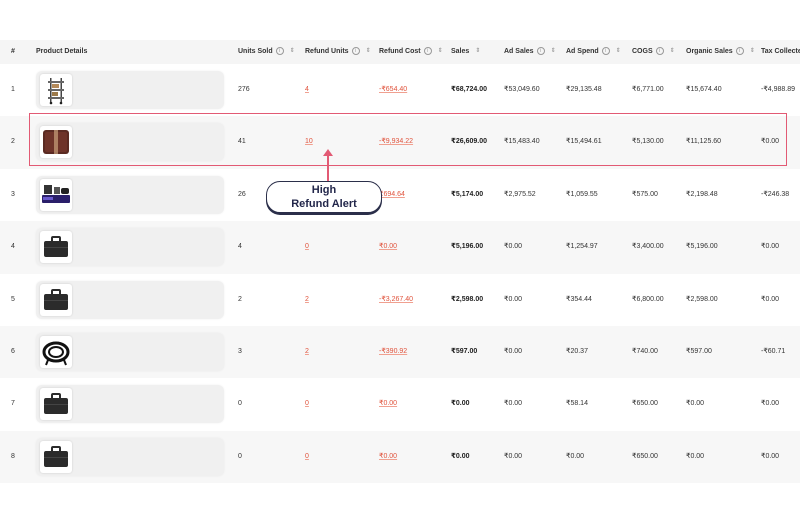  Describe the element at coordinates (240, 351) in the screenshot. I see `cell-units-sold: 3` at that location.